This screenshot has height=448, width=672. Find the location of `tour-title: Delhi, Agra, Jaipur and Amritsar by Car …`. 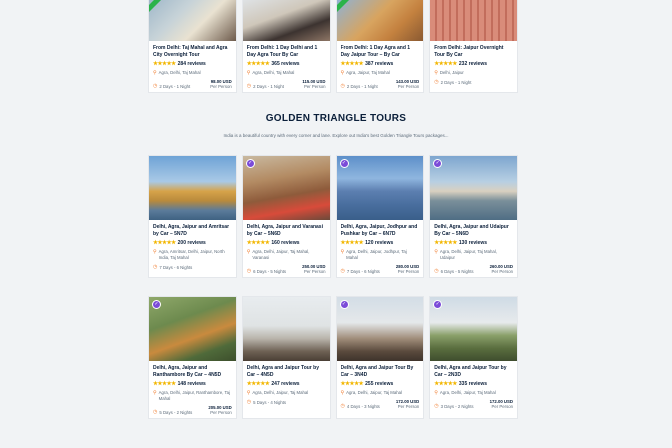

tour-title: Delhi, Agra, Jaipur and Amritsar by Car … is located at coordinates (192, 230).